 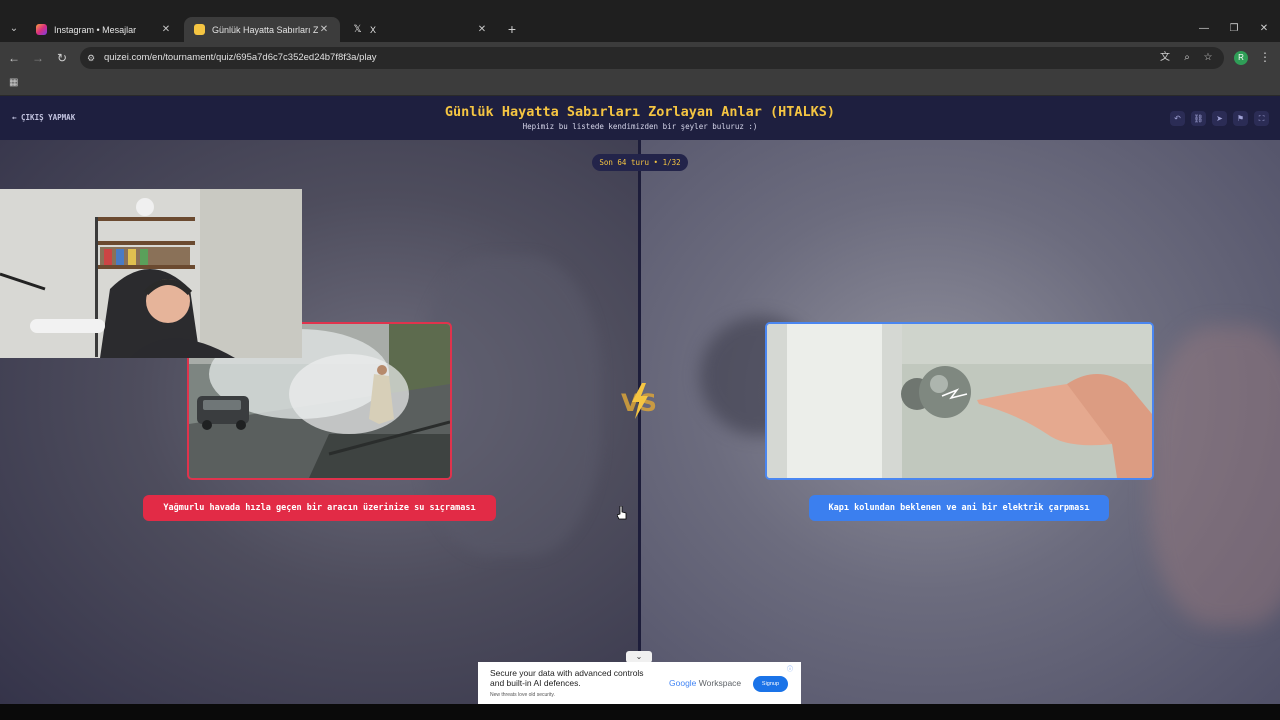 I want to click on center-divider, so click(x=639, y=422).